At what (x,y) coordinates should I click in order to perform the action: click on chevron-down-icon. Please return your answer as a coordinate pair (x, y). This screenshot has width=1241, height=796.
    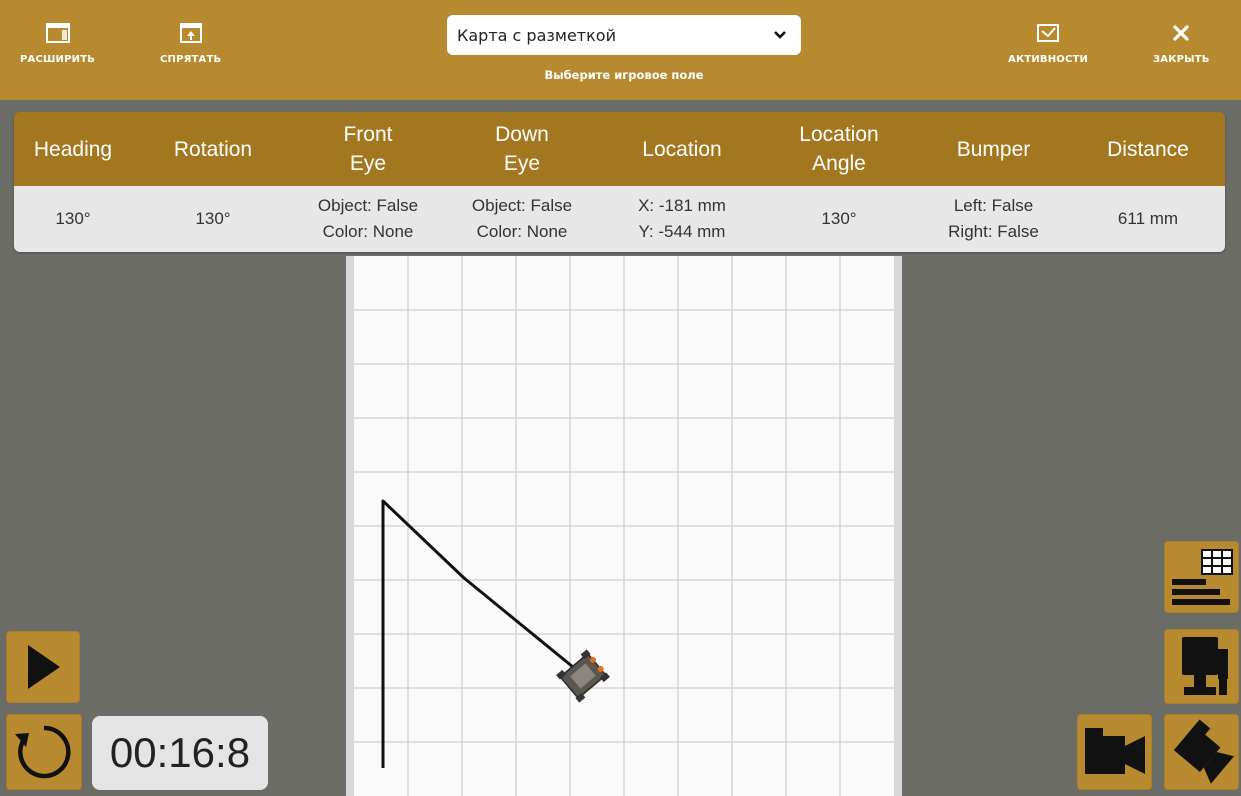
    Looking at the image, I should click on (780, 35).